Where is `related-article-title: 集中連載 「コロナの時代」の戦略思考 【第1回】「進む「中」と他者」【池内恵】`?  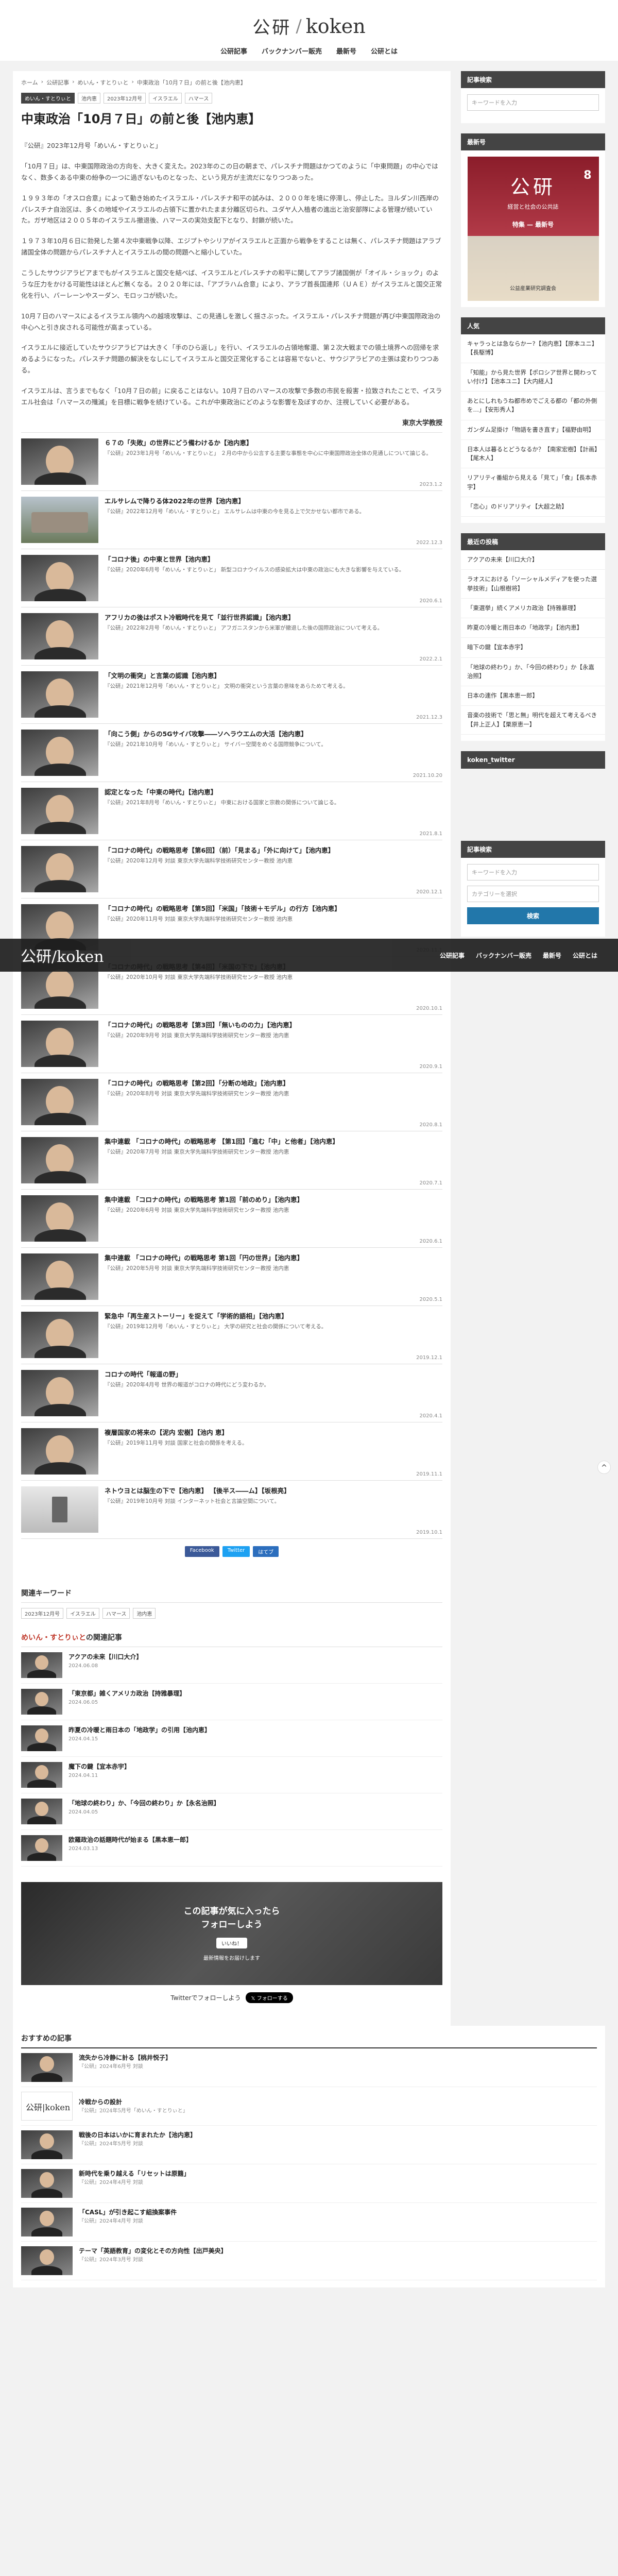 related-article-title: 集中連載 「コロナの時代」の戦略思考 【第1回】「進む「中」と他者」【池内恵】 is located at coordinates (274, 1141).